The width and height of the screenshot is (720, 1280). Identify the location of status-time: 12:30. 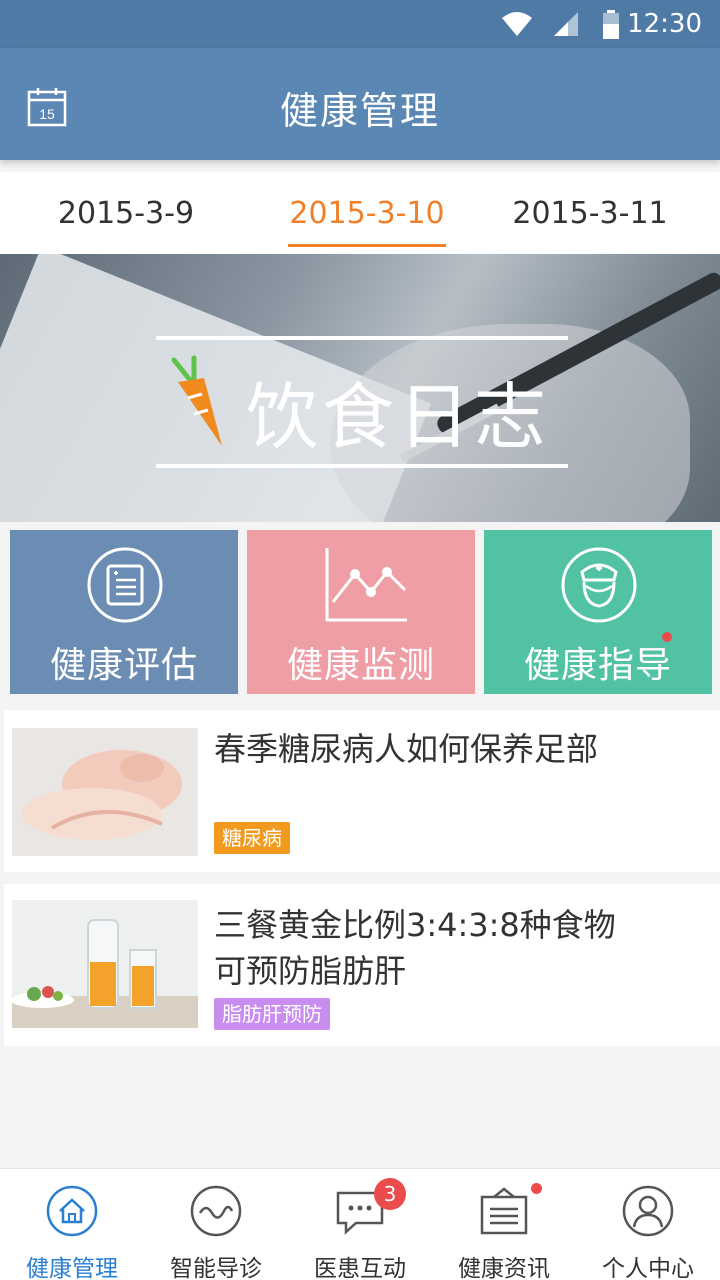
(664, 24).